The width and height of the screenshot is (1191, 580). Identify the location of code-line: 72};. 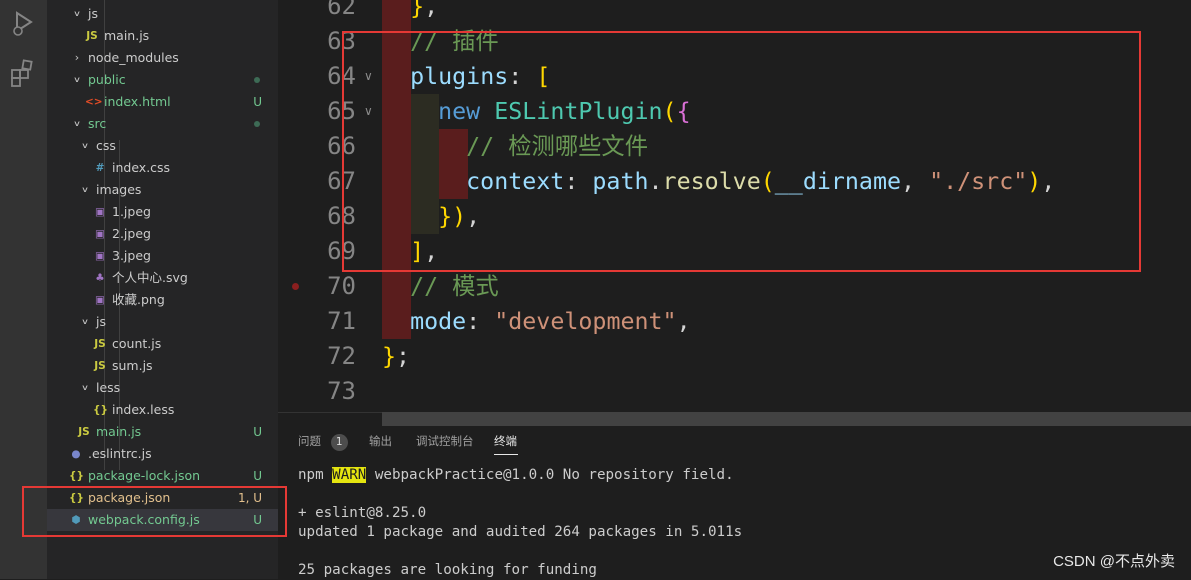
(734, 356).